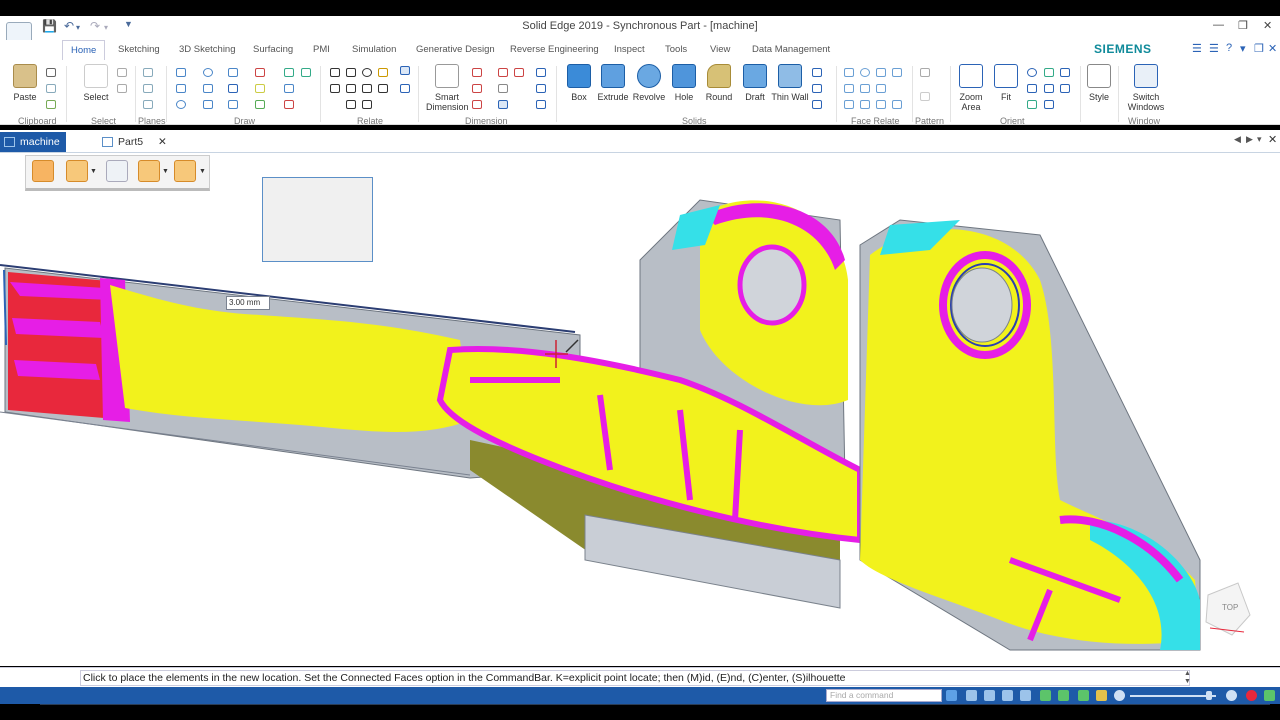  Describe the element at coordinates (1099, 83) in the screenshot. I see `style-button: Style` at that location.